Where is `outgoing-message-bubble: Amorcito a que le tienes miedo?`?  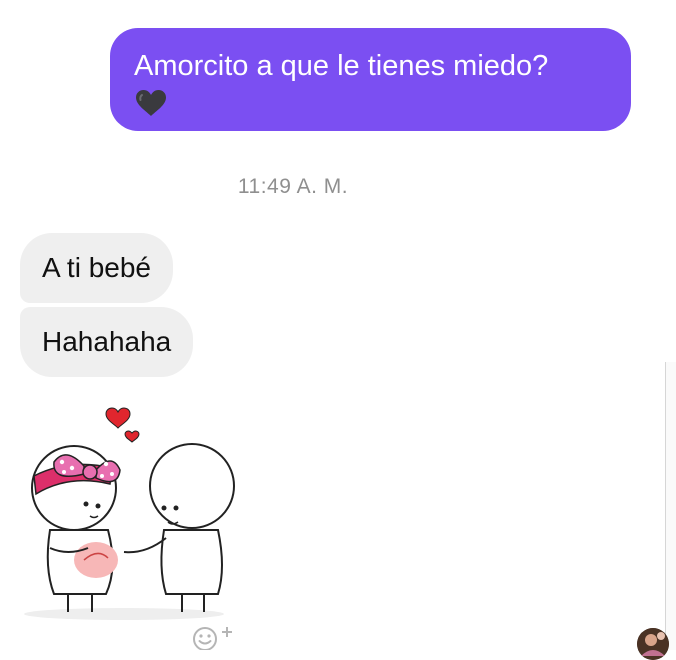 outgoing-message-bubble: Amorcito a que le tienes miedo? is located at coordinates (370, 79).